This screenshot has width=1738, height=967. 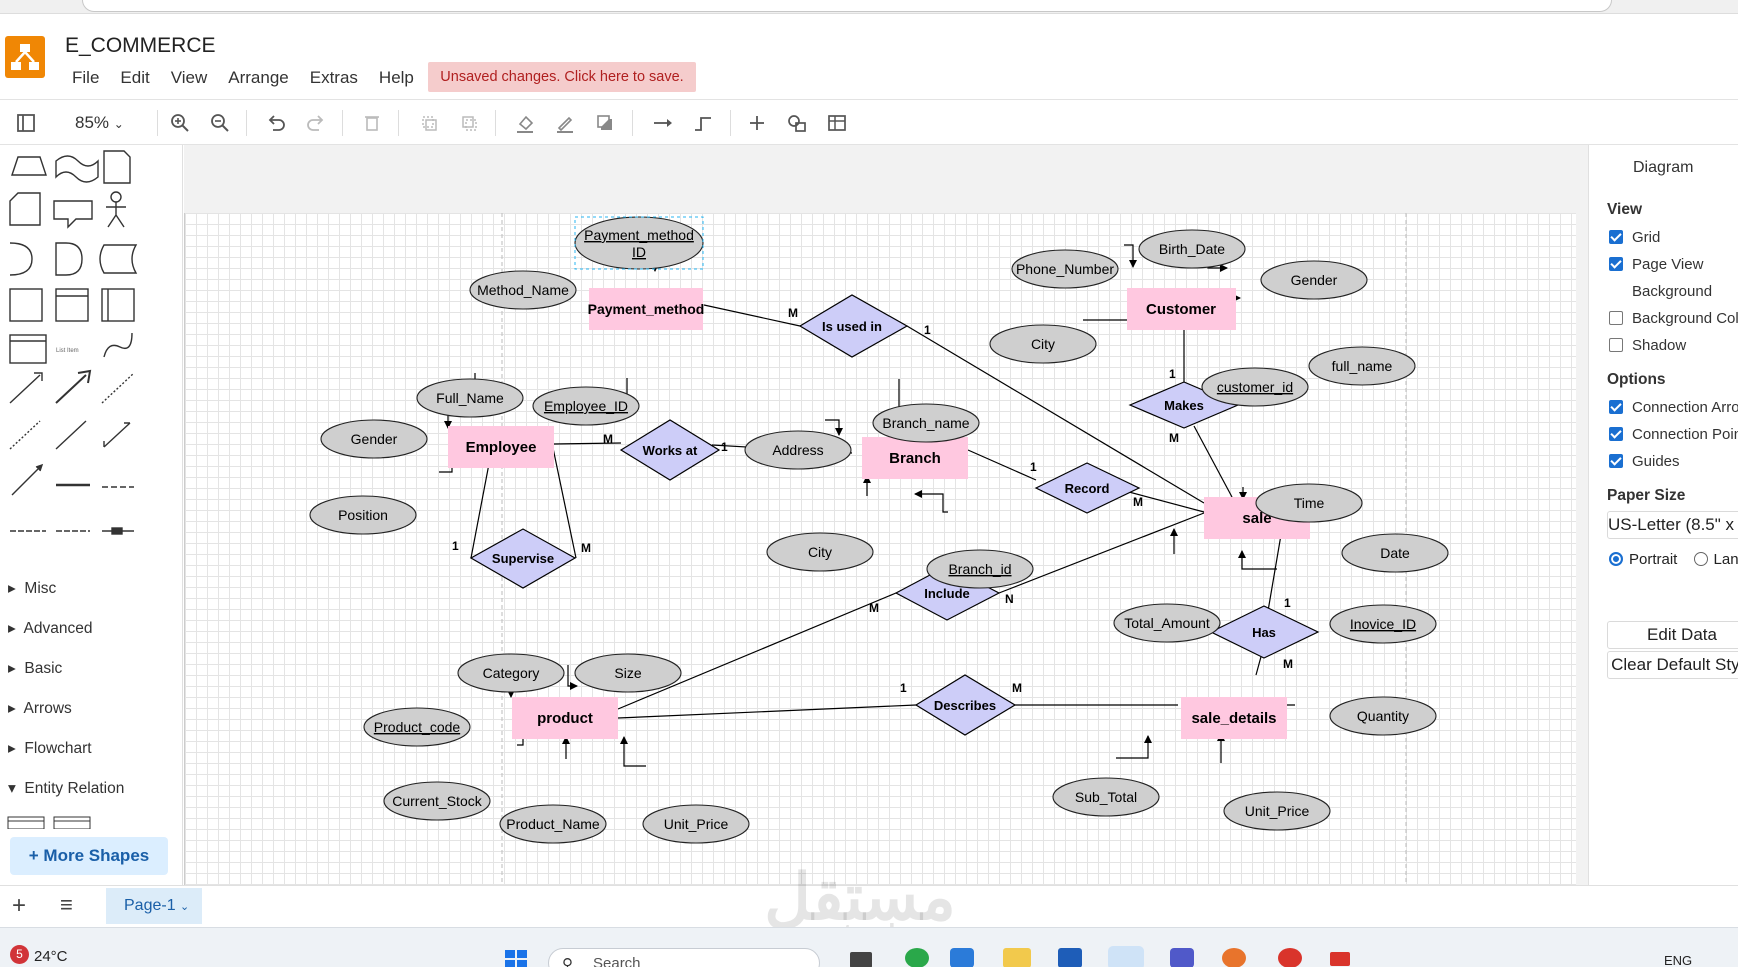 What do you see at coordinates (19, 906) in the screenshot?
I see `add-page-icon: +` at bounding box center [19, 906].